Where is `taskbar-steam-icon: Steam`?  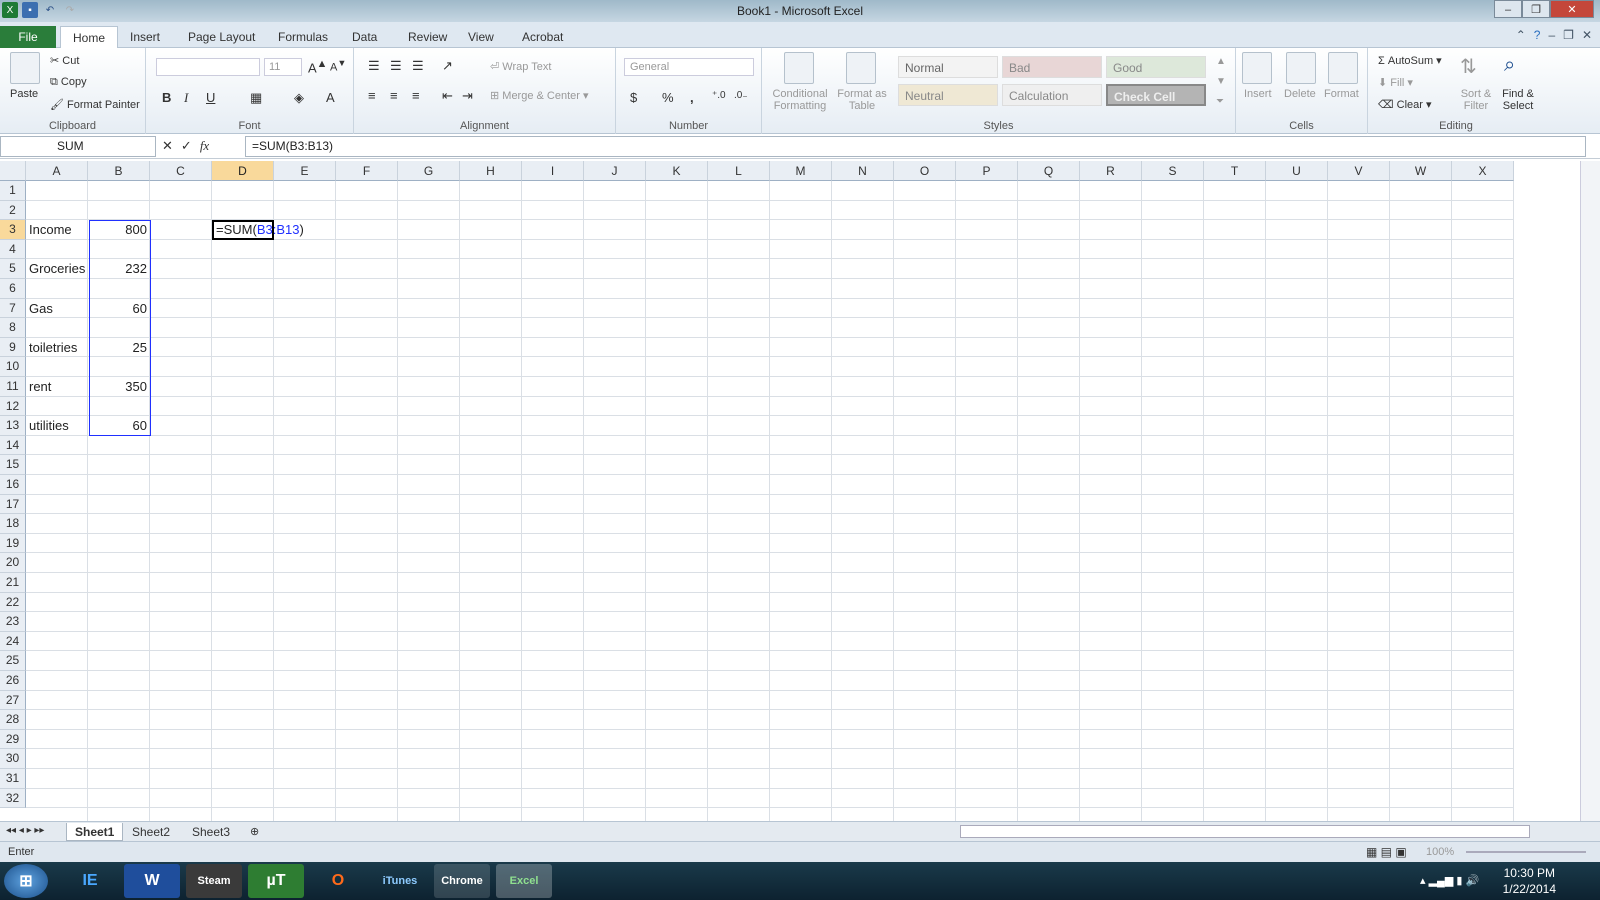
taskbar-steam-icon: Steam is located at coordinates (214, 881).